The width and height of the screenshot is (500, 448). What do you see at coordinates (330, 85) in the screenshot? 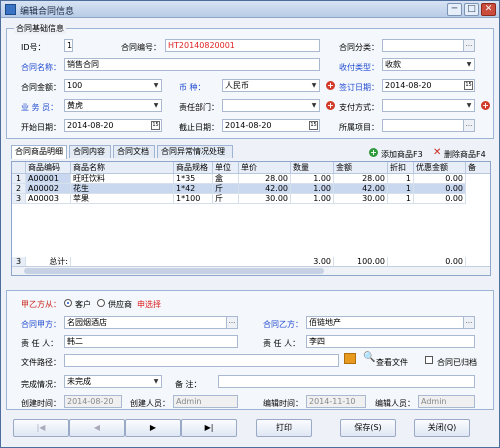
I see `add-currency-icon: +` at bounding box center [330, 85].